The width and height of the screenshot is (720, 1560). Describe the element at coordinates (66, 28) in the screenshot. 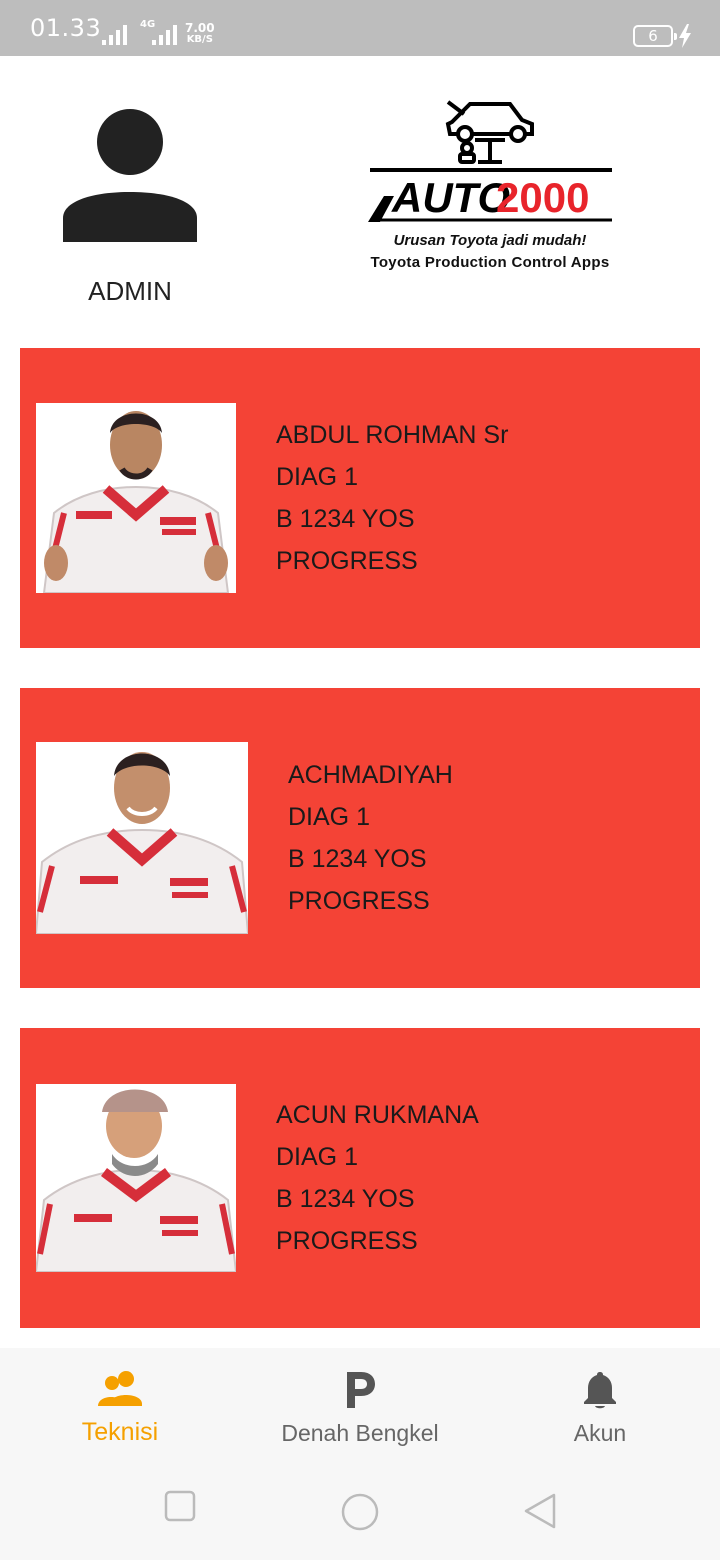

I see `status-time: 01.33` at that location.